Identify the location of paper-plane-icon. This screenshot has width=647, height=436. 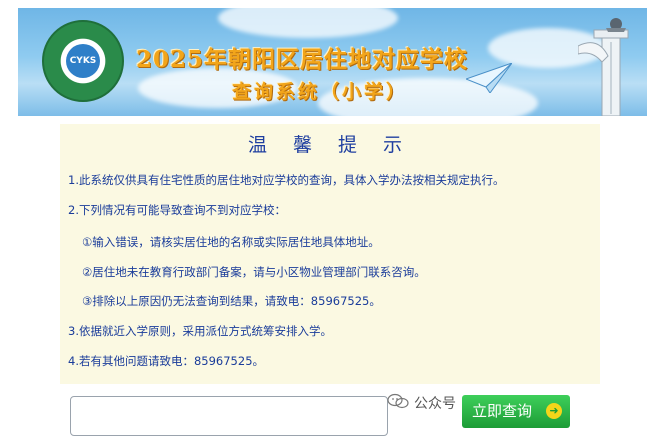
(489, 78).